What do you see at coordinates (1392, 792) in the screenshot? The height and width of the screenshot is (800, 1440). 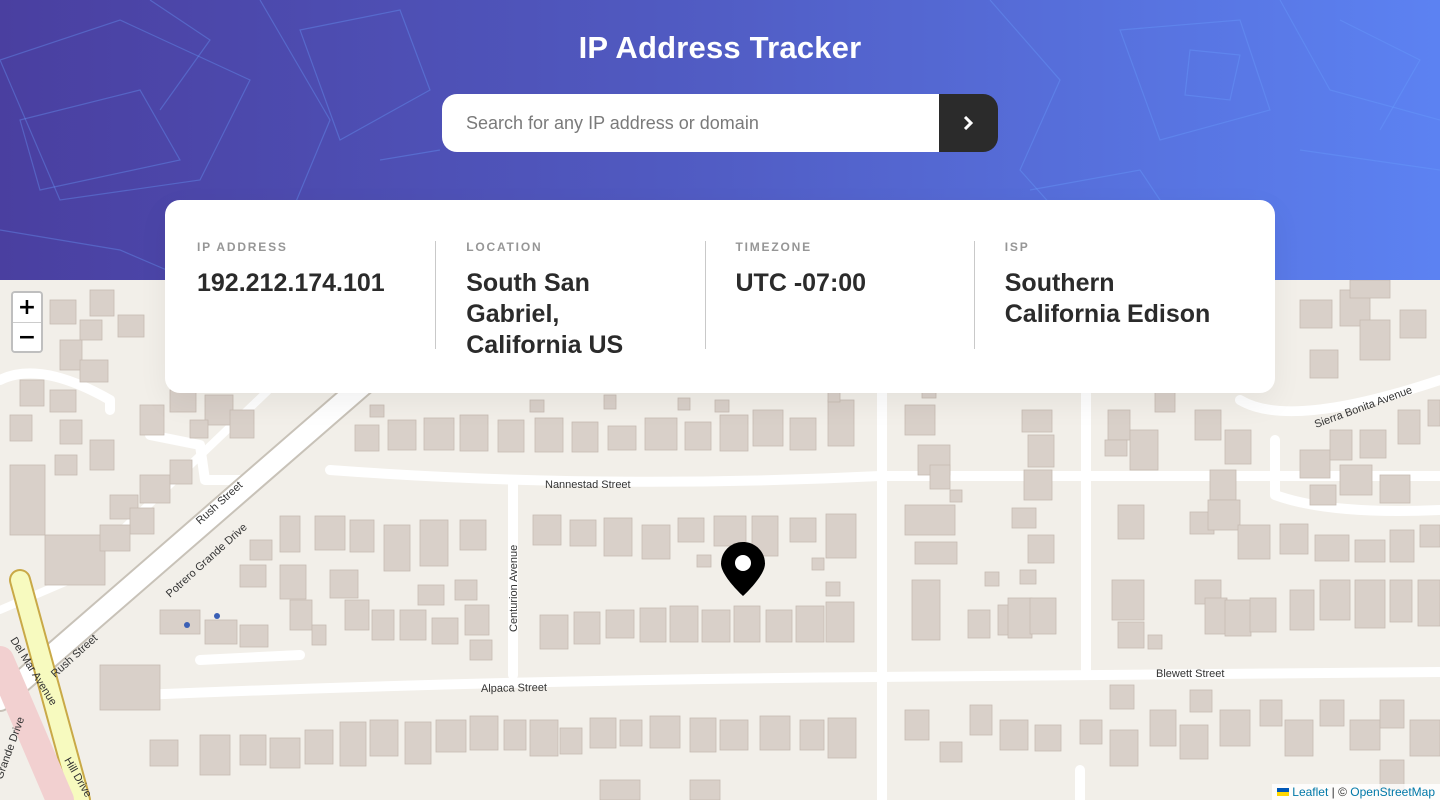 I see `openstreetmap-link: OpenStreetMap` at bounding box center [1392, 792].